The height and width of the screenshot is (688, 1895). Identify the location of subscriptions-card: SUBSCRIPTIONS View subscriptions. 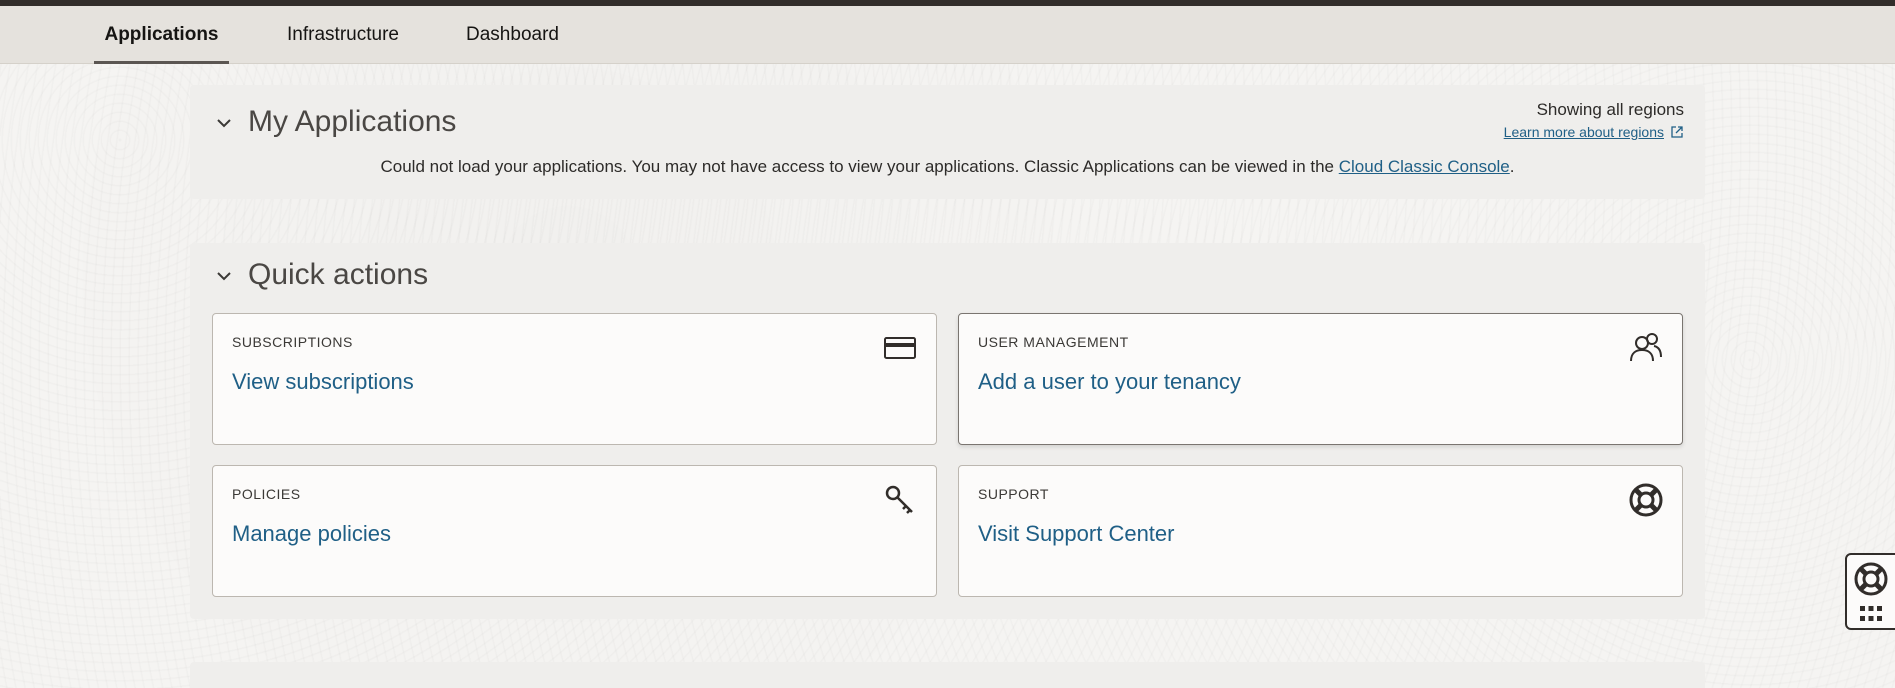
(574, 379).